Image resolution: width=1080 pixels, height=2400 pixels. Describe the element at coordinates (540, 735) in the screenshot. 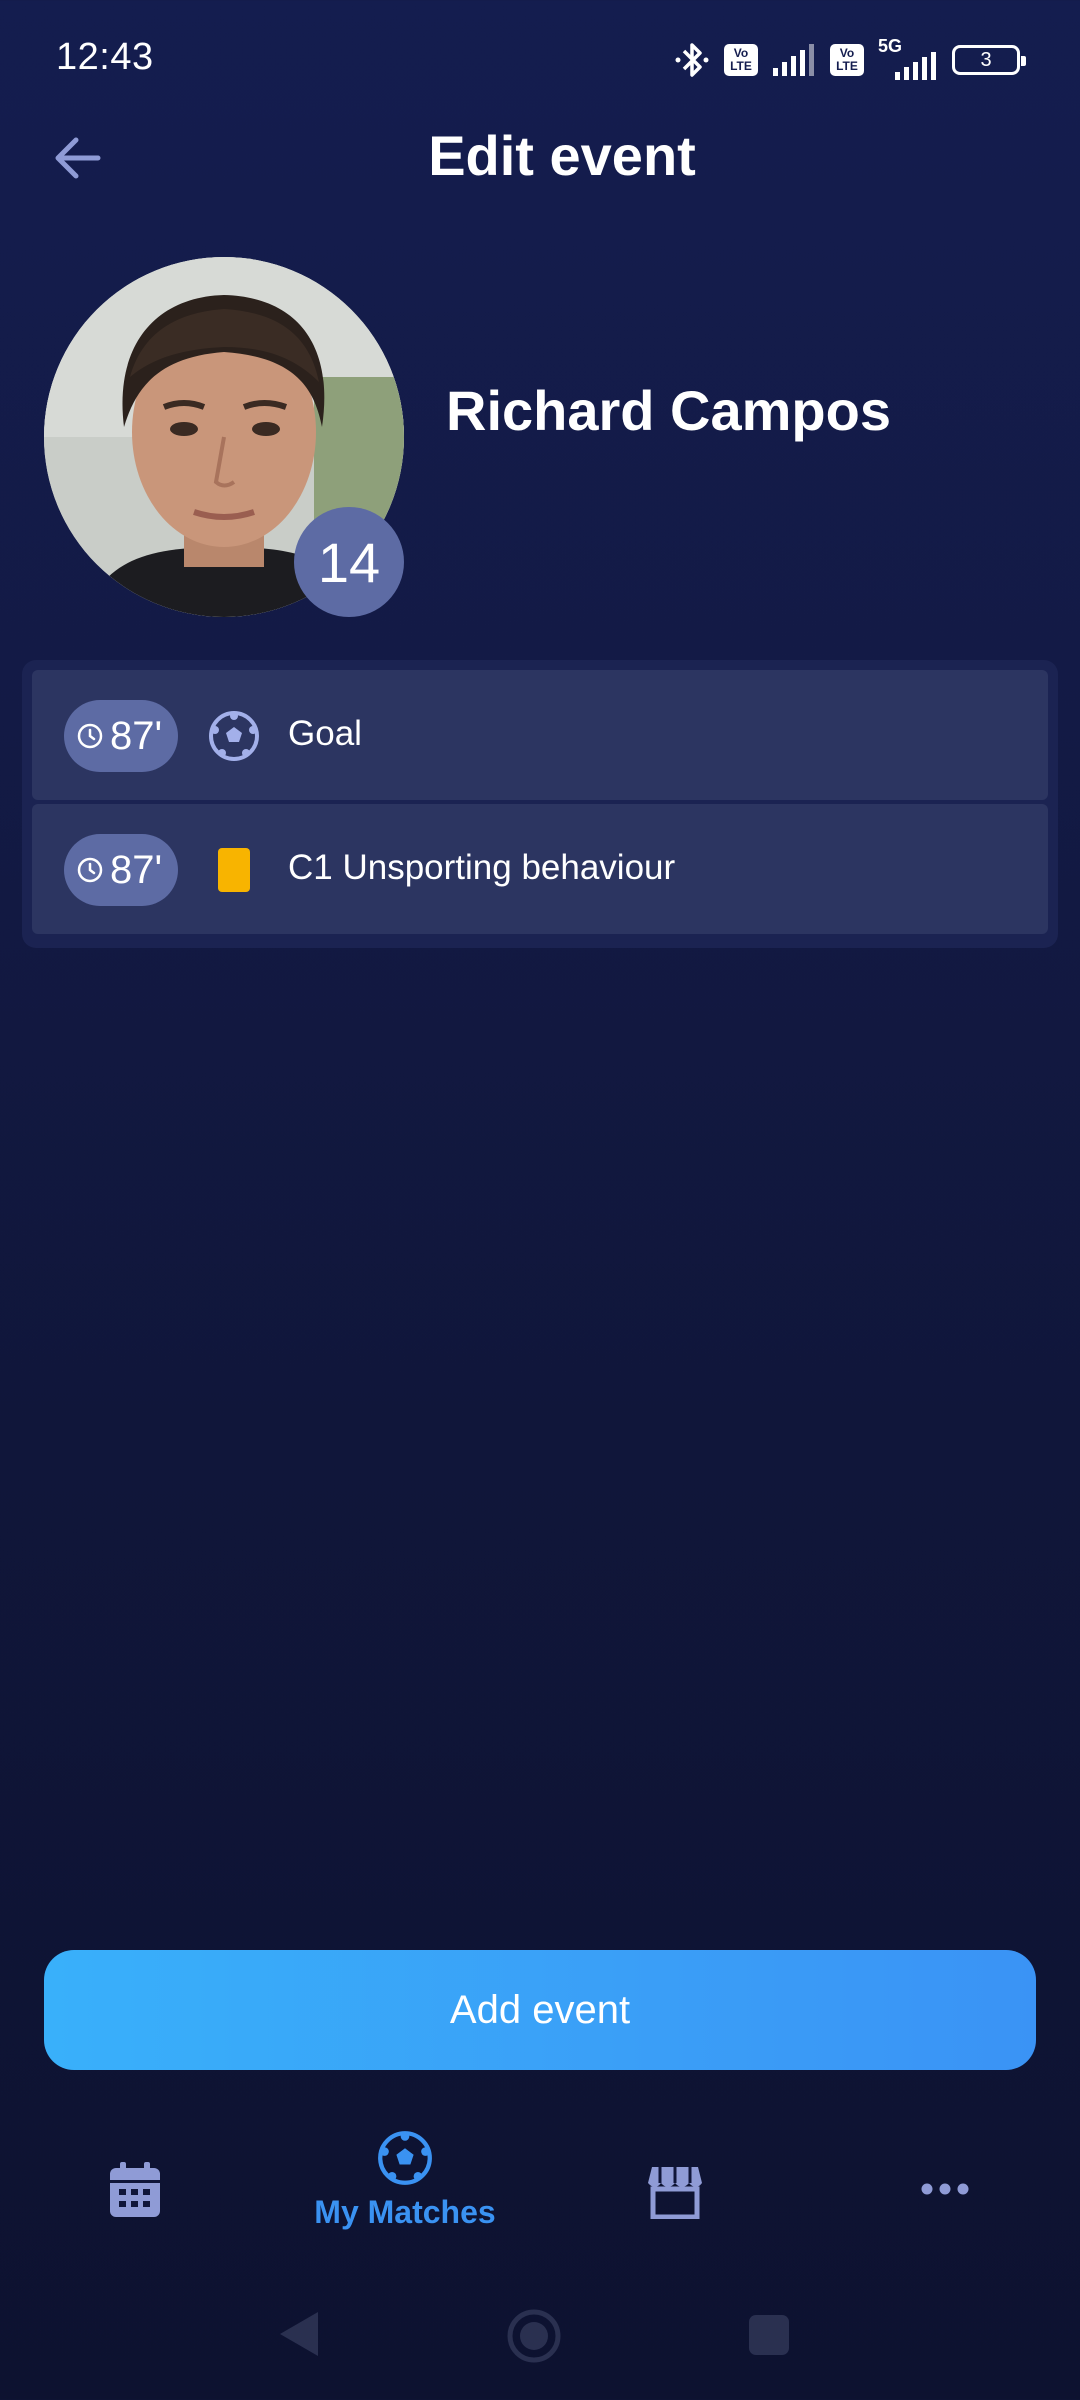

I see `event-row-goal: 87' Goal` at that location.